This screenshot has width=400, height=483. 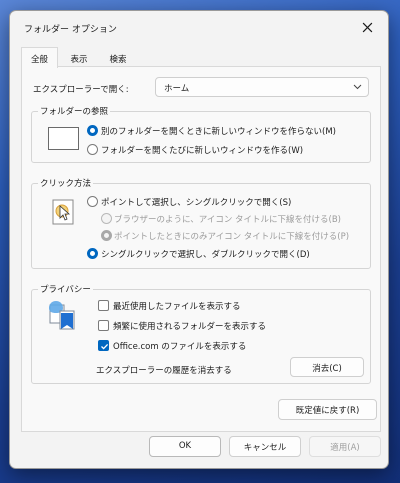 I want to click on tab-search-label: 検索, so click(x=118, y=60).